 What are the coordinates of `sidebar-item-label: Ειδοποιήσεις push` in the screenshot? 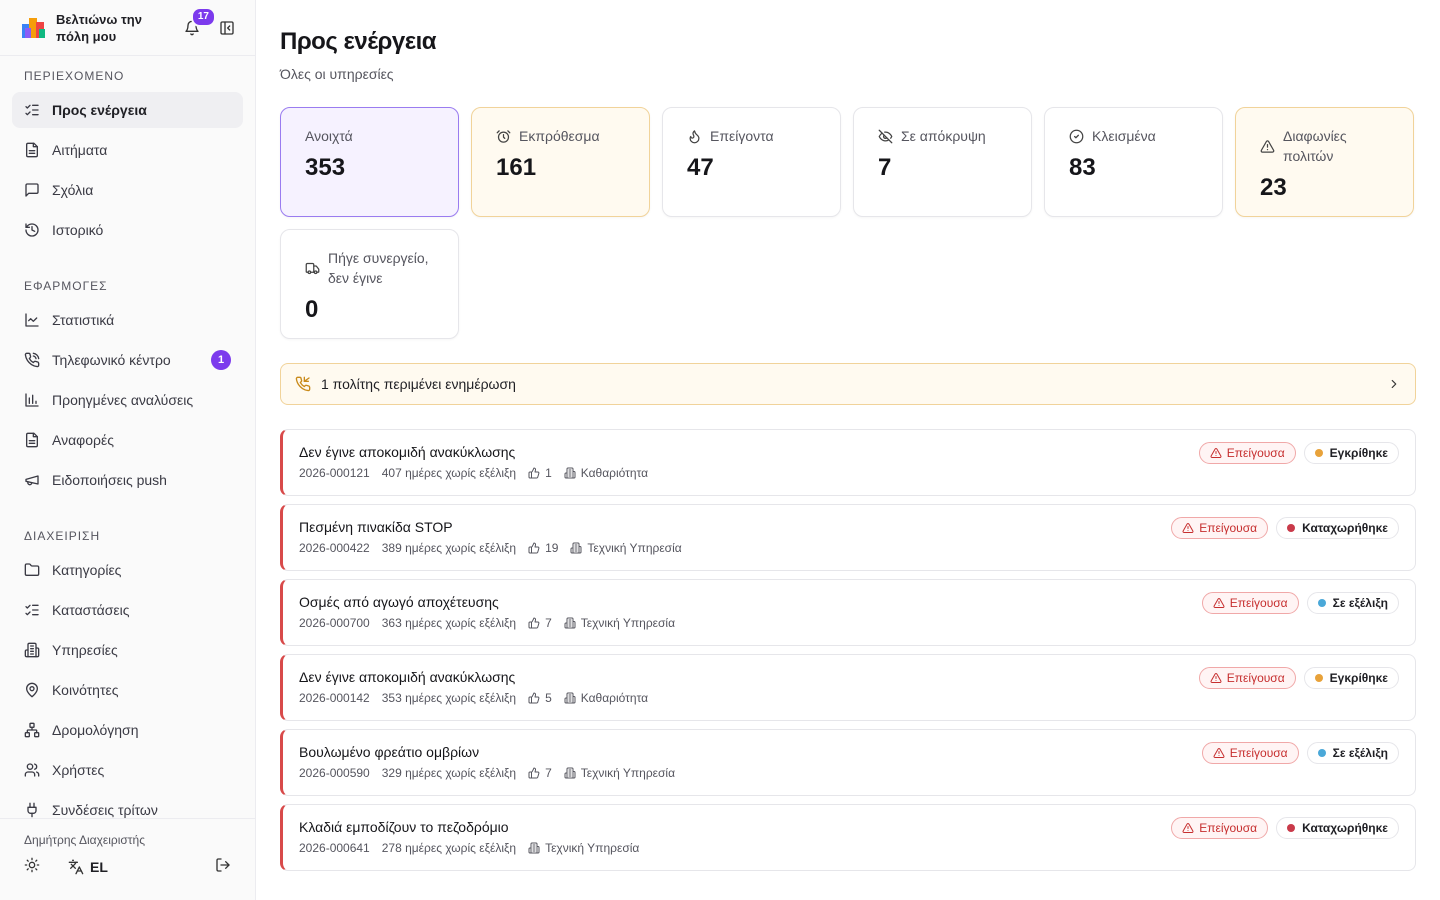 It's located at (109, 480).